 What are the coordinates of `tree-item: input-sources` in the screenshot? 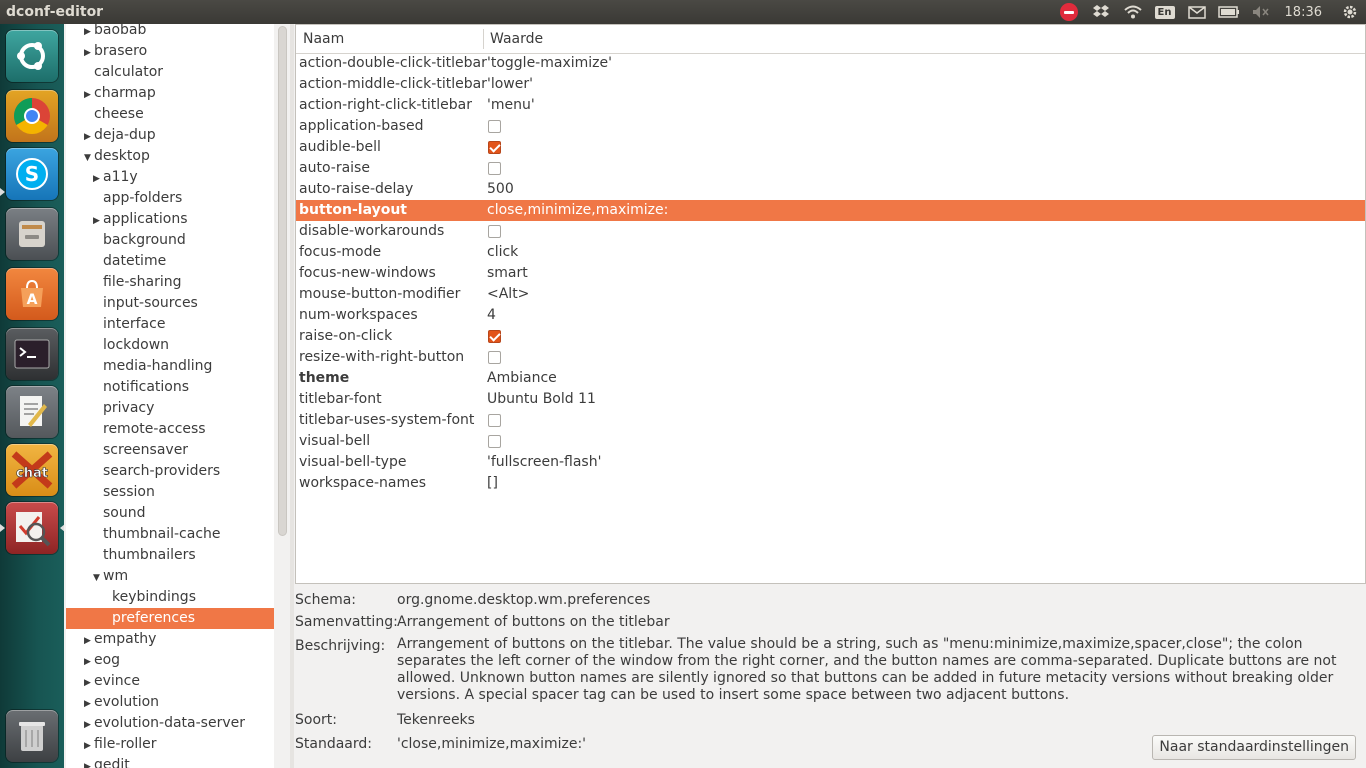 It's located at (170, 303).